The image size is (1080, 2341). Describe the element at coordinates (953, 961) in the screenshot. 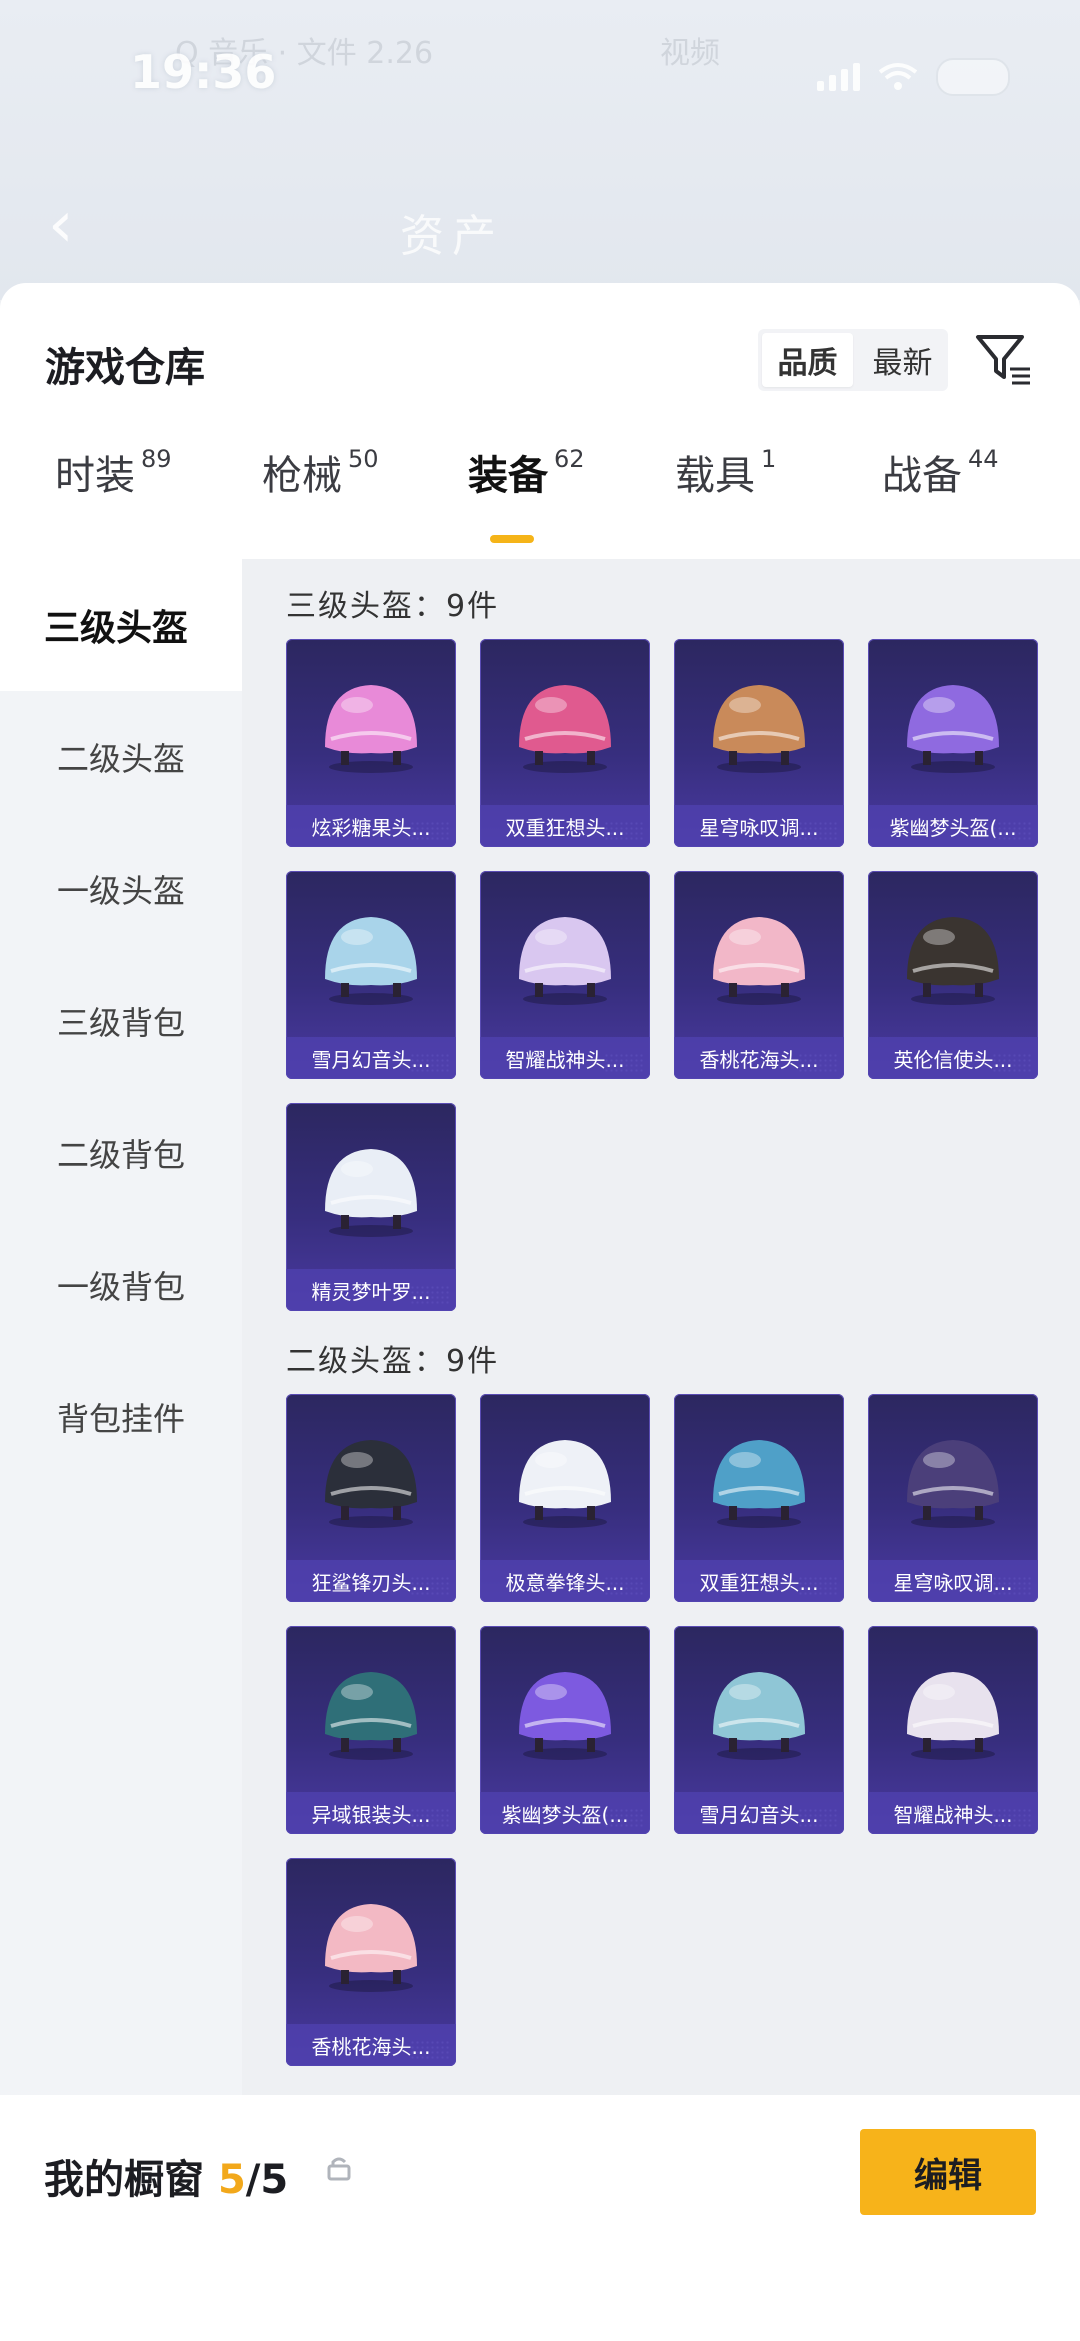

I see `plague-helmet-icon` at that location.